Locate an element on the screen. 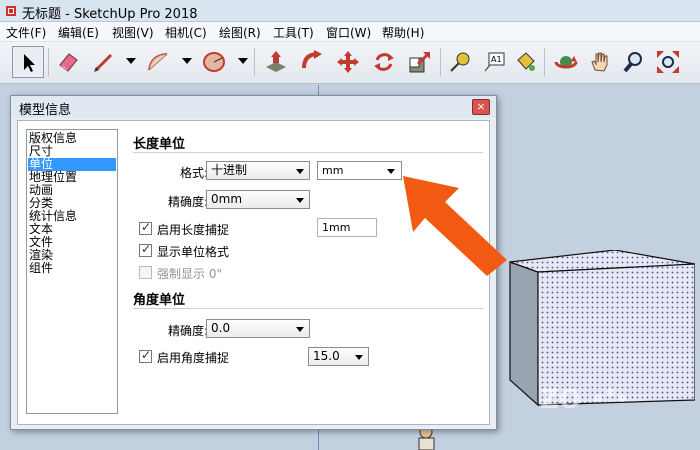 This screenshot has width=700, height=450. angle-snap-select: 15.0 is located at coordinates (338, 356).